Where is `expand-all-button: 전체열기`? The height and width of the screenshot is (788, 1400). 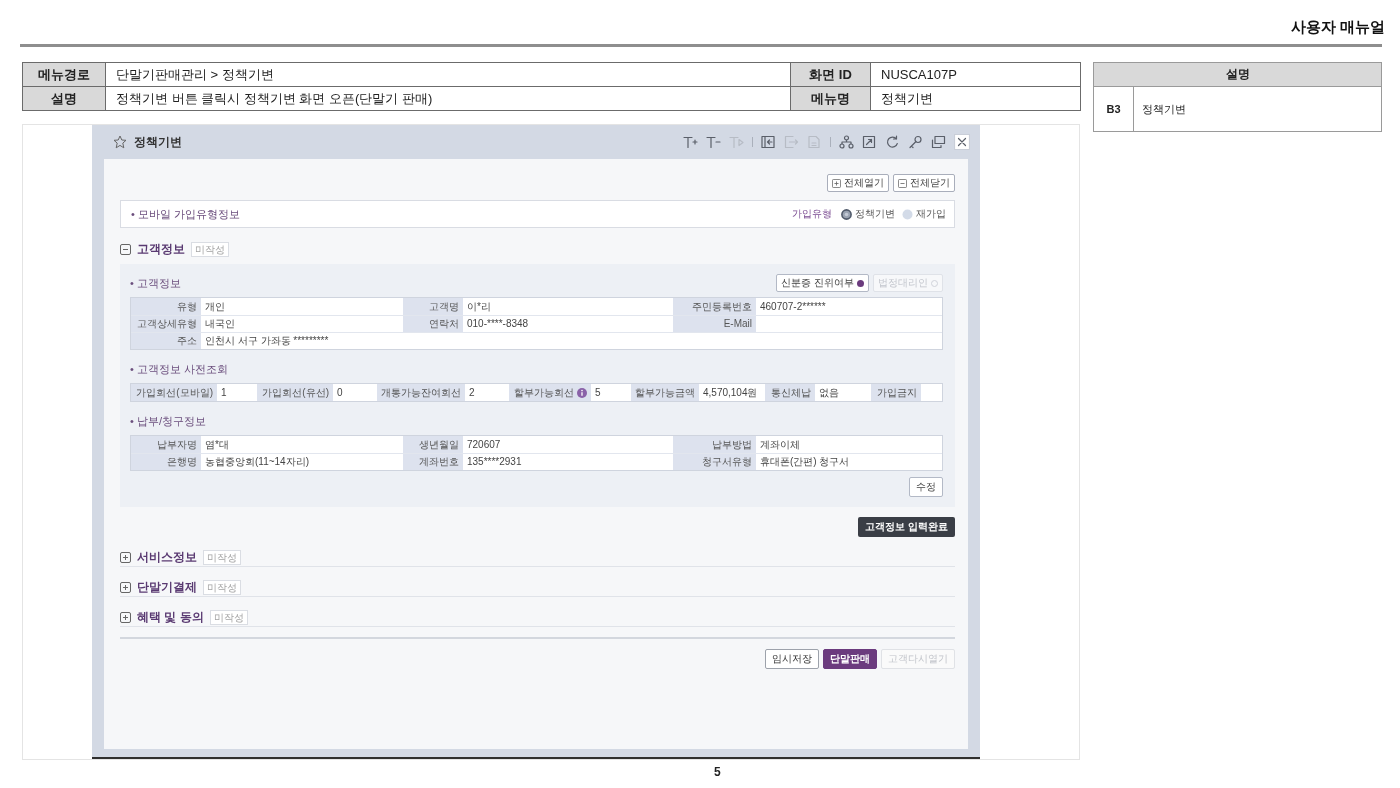
expand-all-button: 전체열기 is located at coordinates (858, 183).